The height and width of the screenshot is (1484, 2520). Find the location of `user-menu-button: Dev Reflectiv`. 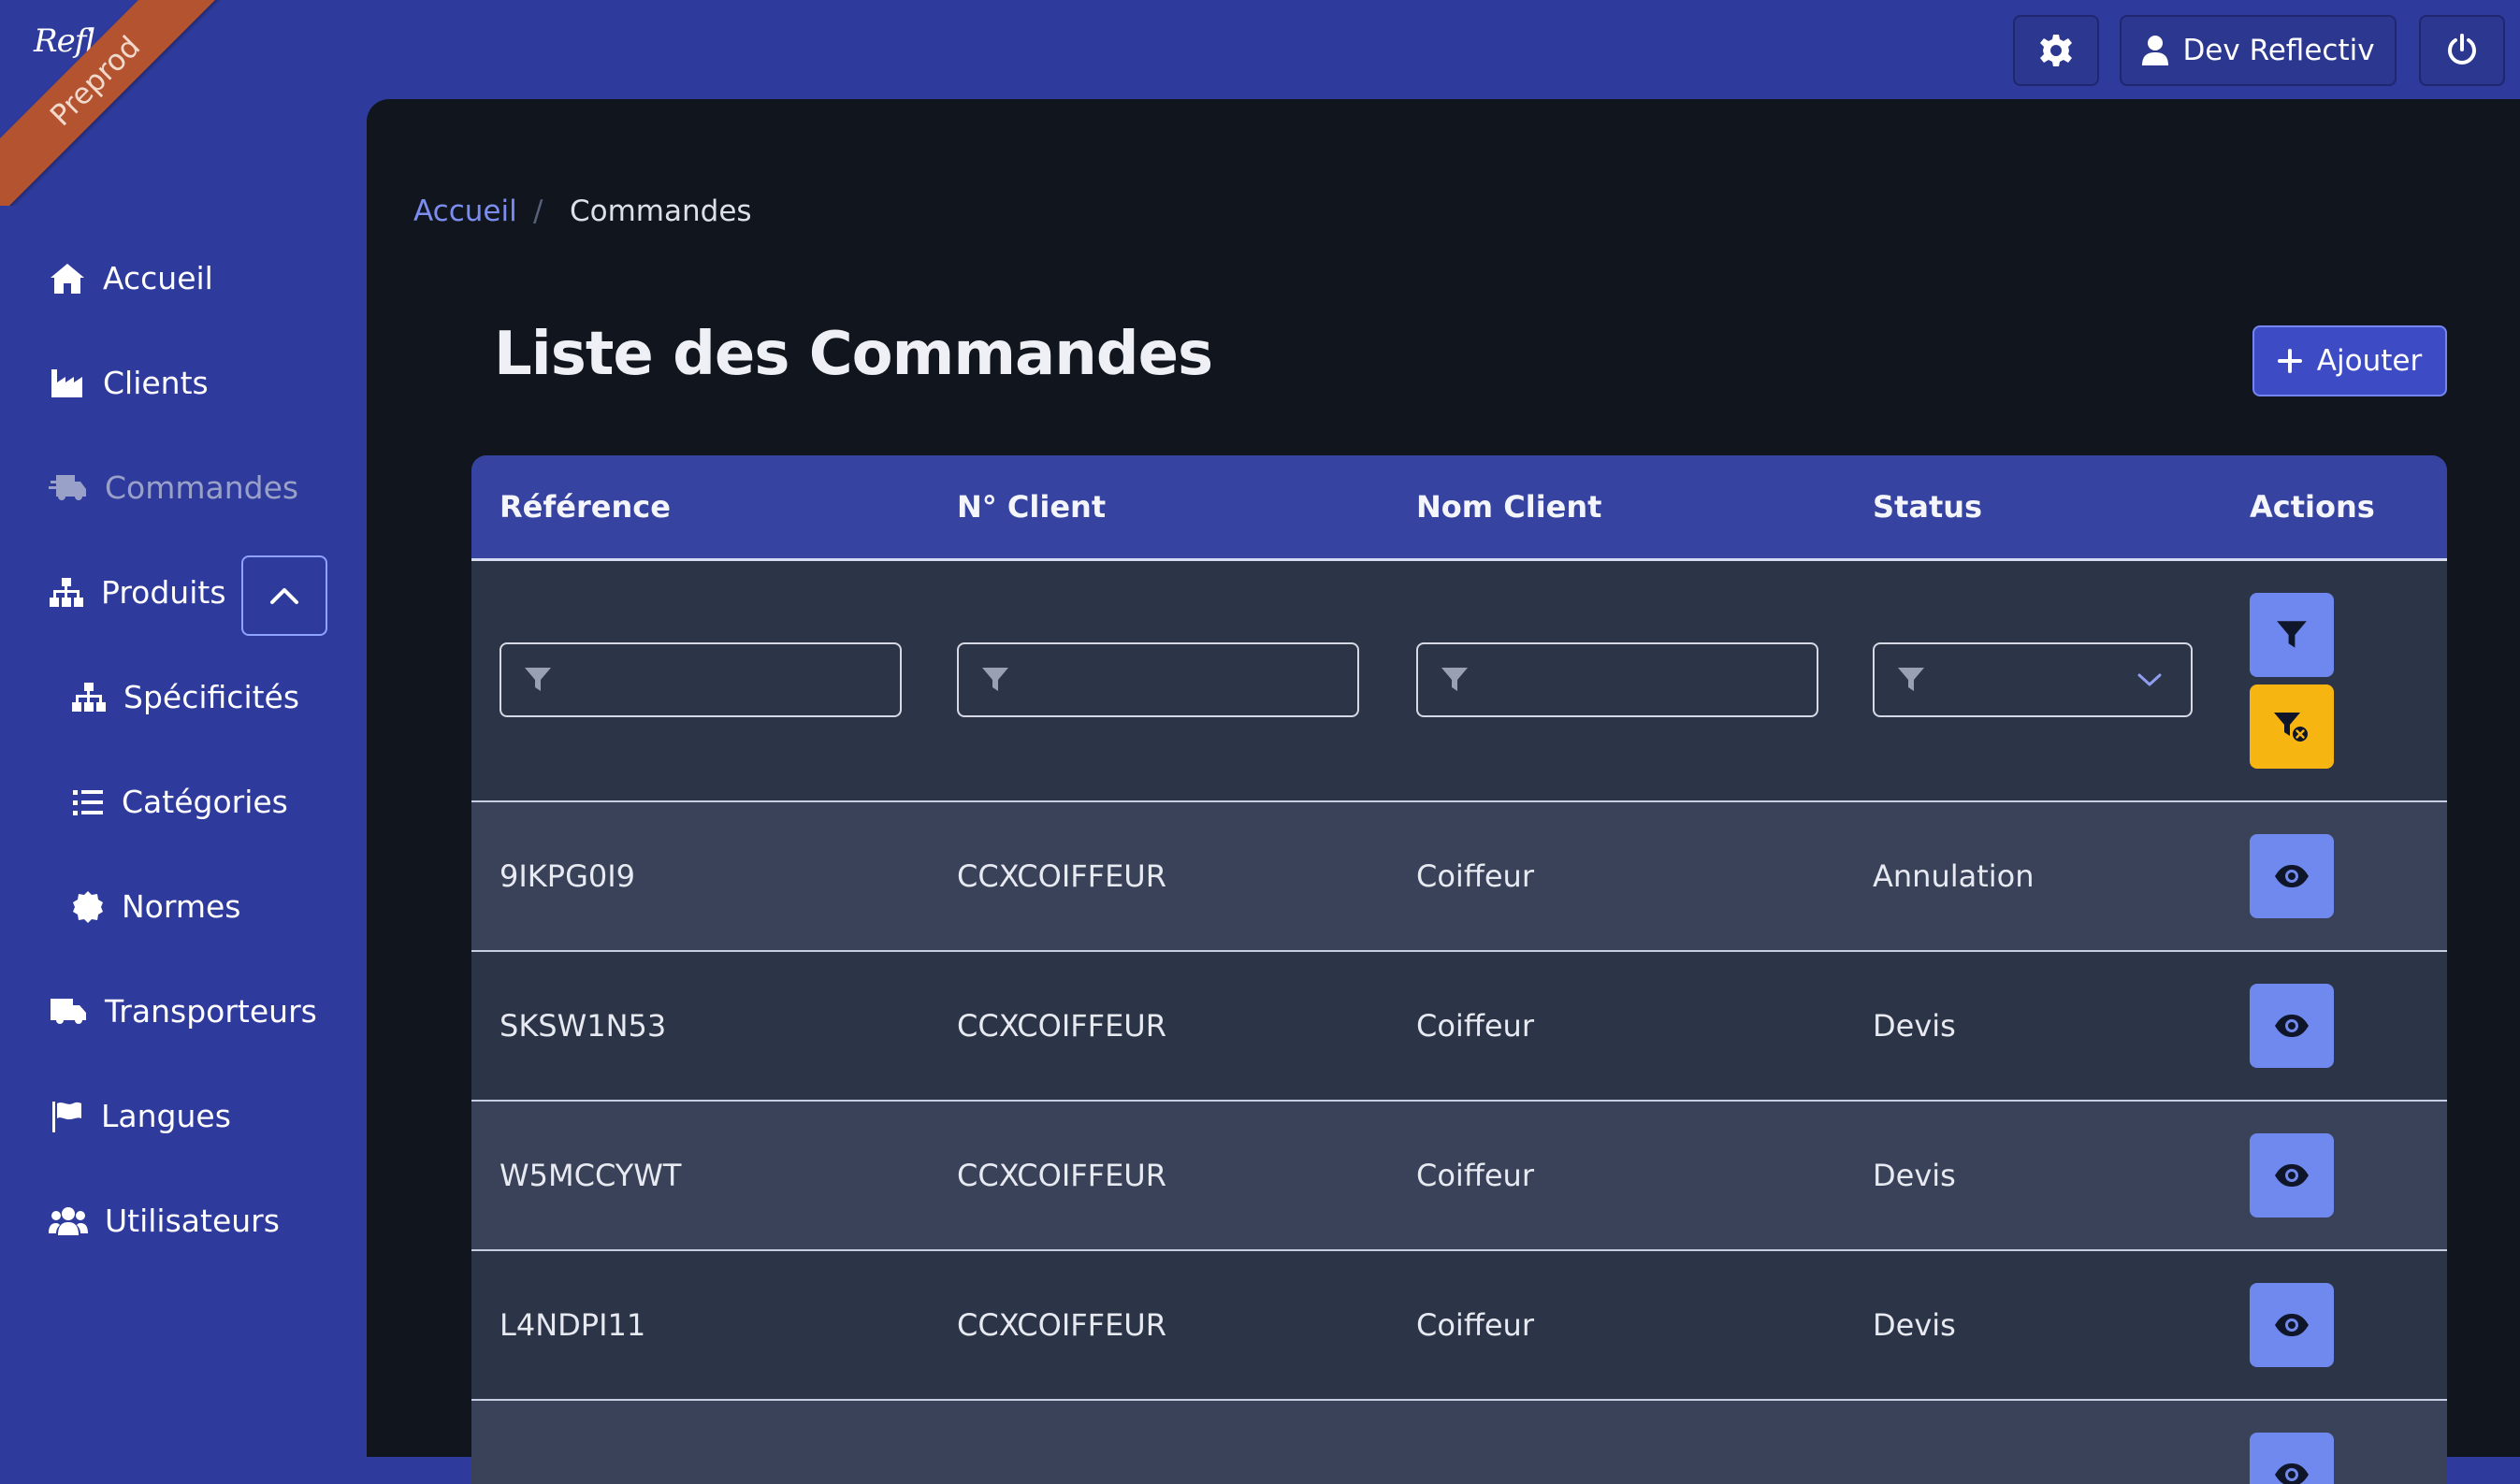

user-menu-button: Dev Reflectiv is located at coordinates (2258, 50).